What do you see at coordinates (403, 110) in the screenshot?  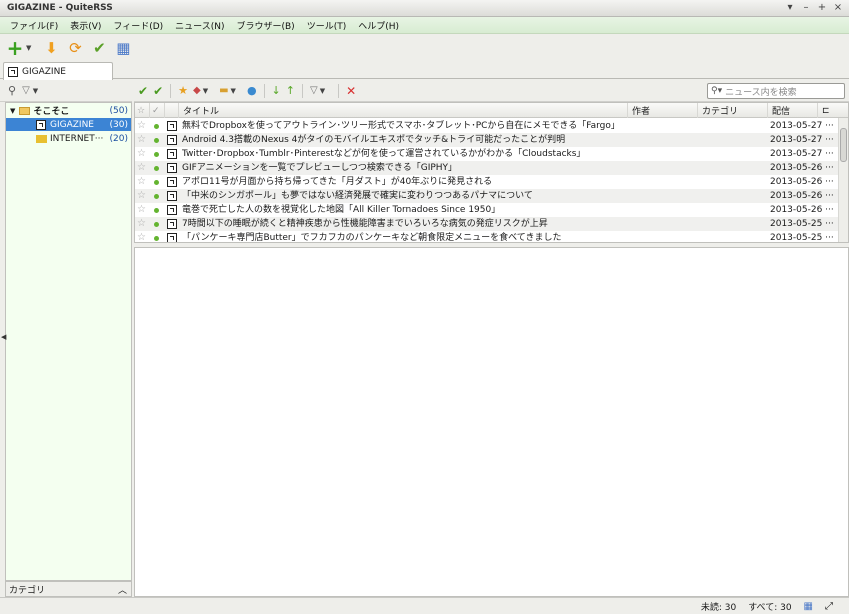 I see `column-title: タイトル` at bounding box center [403, 110].